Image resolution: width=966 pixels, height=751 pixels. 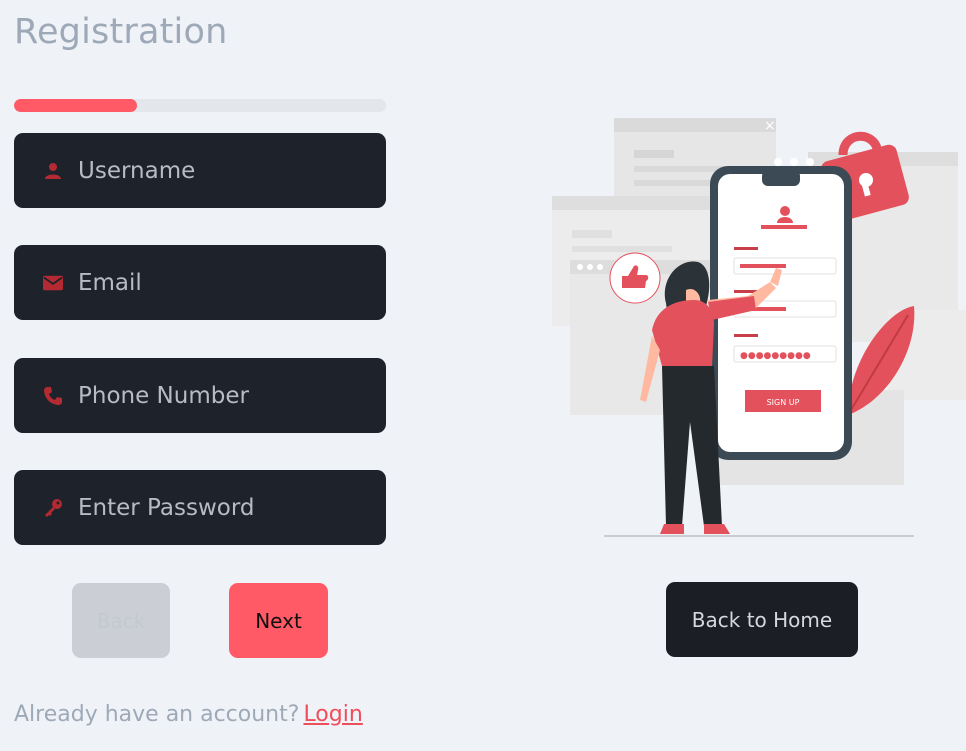 I want to click on email-field: Email, so click(x=200, y=282).